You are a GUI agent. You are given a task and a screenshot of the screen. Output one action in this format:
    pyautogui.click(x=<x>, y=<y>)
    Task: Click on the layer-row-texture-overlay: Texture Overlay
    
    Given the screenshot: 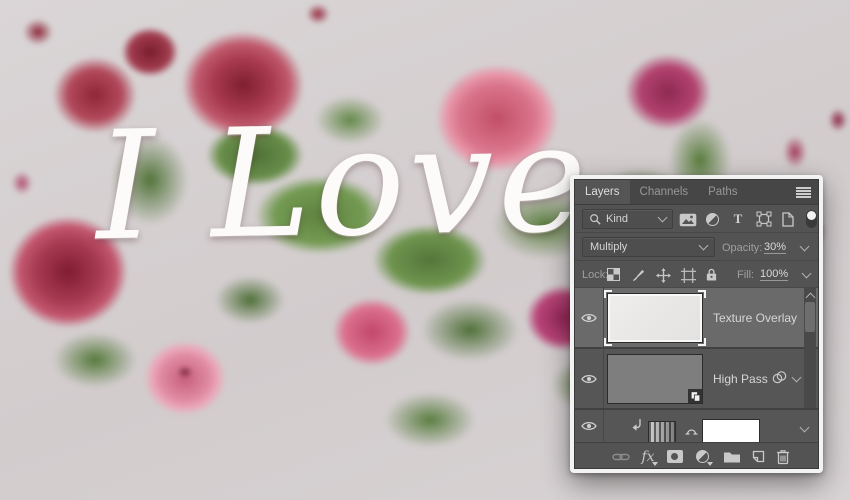 What is the action you would take?
    pyautogui.click(x=696, y=317)
    